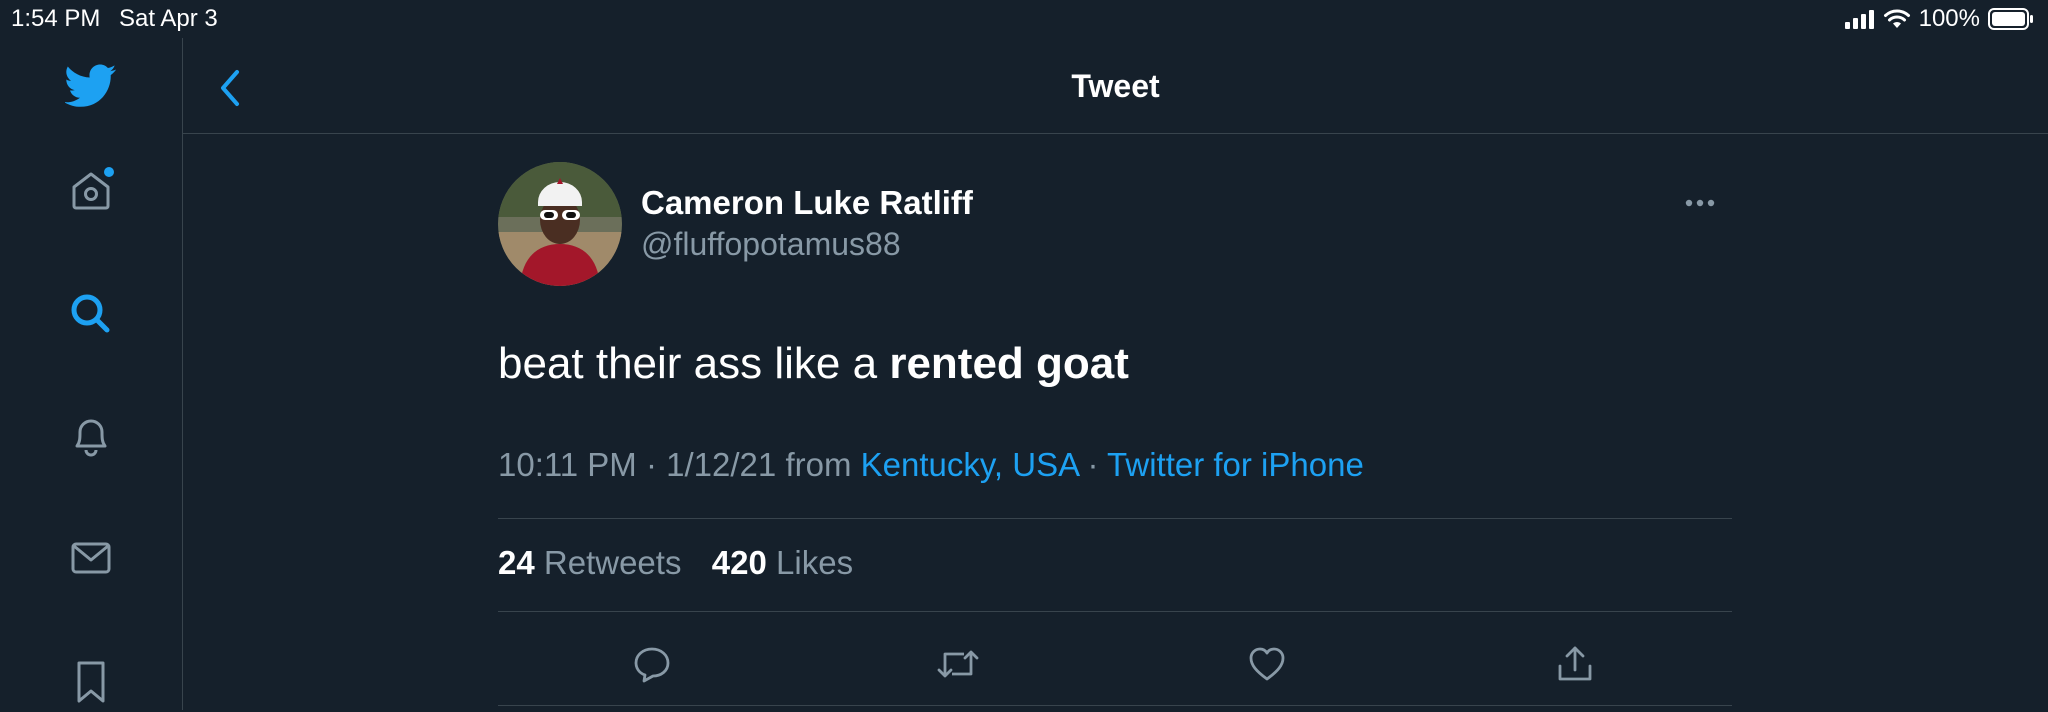 The height and width of the screenshot is (712, 2048). I want to click on avatar-image, so click(560, 224).